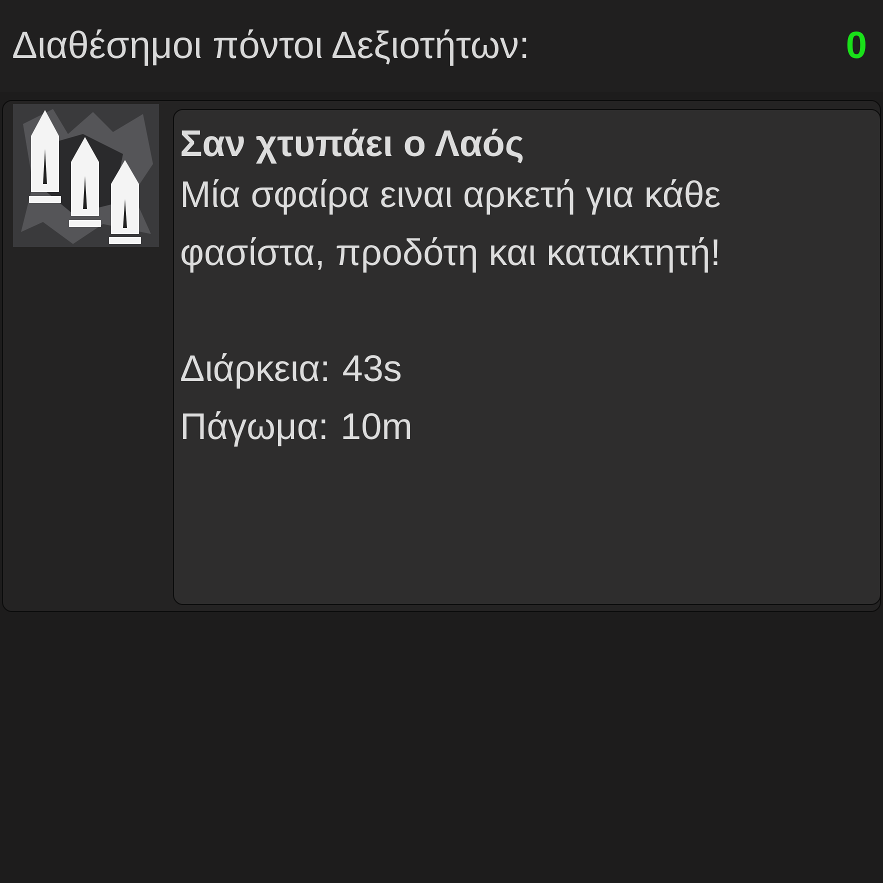 The width and height of the screenshot is (883, 883). Describe the element at coordinates (376, 427) in the screenshot. I see `stat-value: 10m` at that location.